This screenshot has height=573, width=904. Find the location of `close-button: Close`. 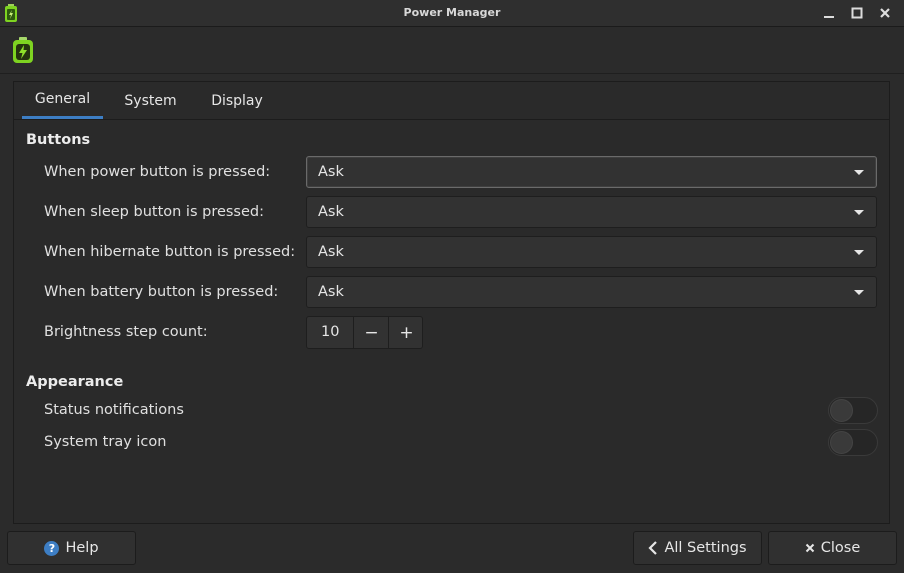

close-button: Close is located at coordinates (832, 548).